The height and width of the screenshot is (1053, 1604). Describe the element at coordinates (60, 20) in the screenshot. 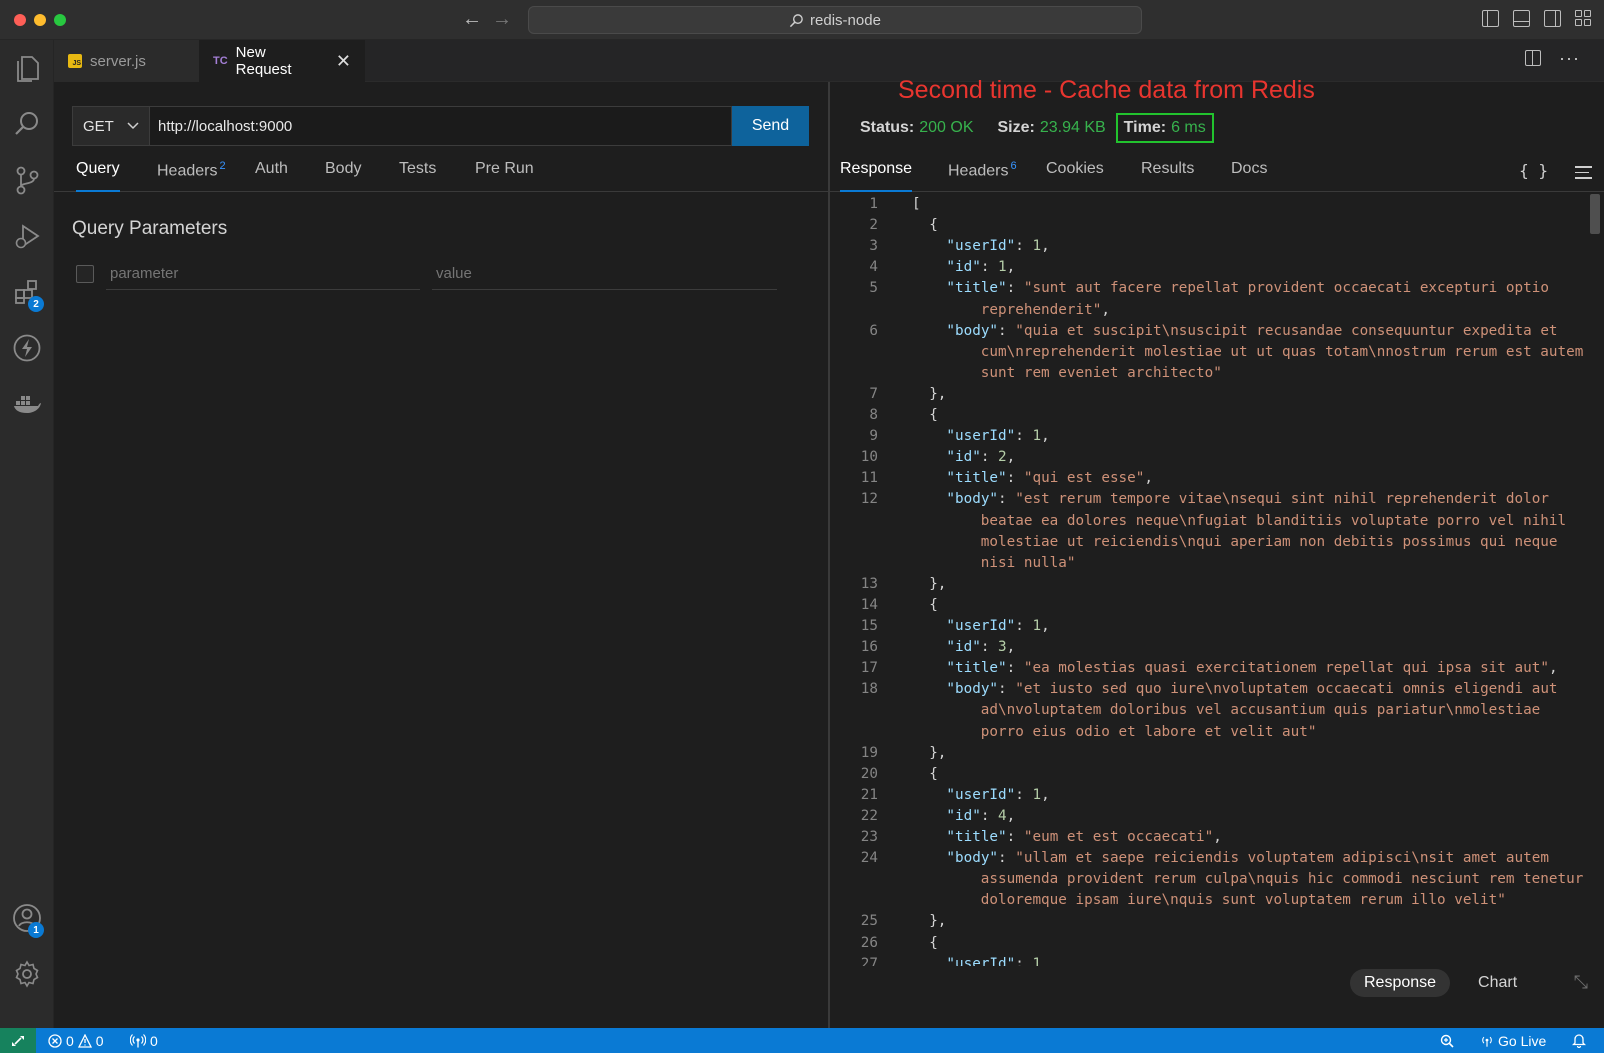

I see `maximize-window-button` at that location.